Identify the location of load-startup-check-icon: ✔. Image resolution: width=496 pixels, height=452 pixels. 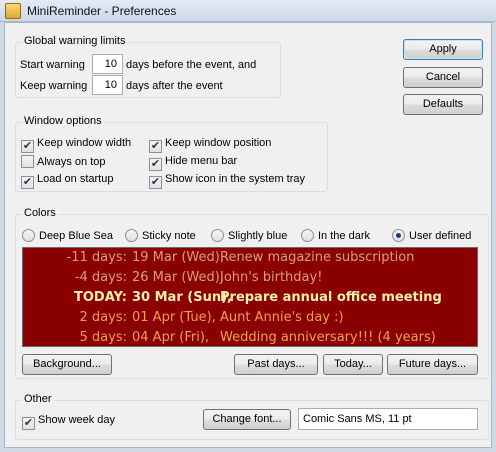
(27, 182).